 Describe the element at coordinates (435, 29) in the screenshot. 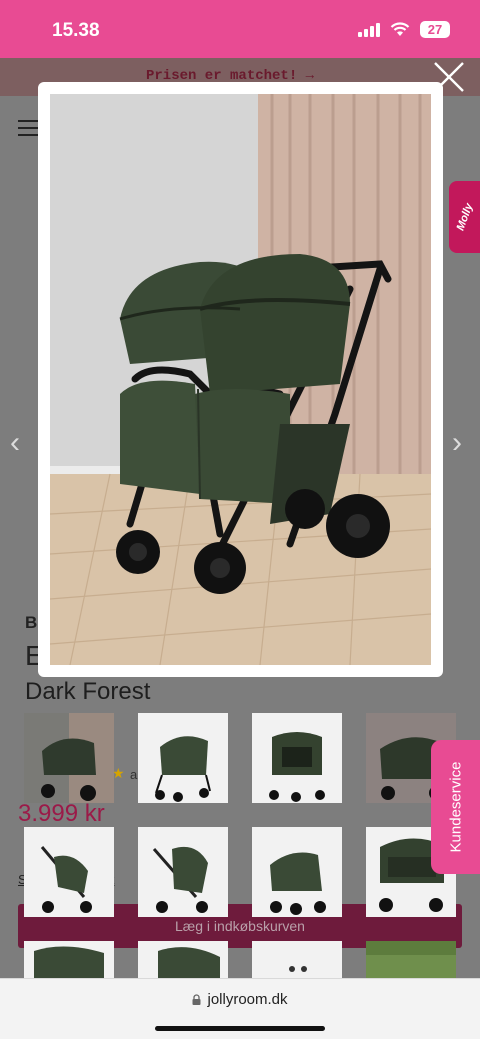

I see `battery-indicator: 27` at that location.